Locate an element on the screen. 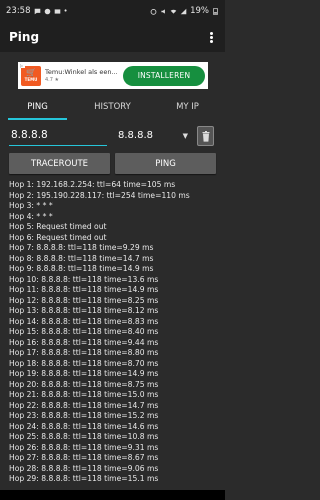  output-line: Hop 9: 8.8.8.8: ttl=118 time=14.9 ms is located at coordinates (81, 269).